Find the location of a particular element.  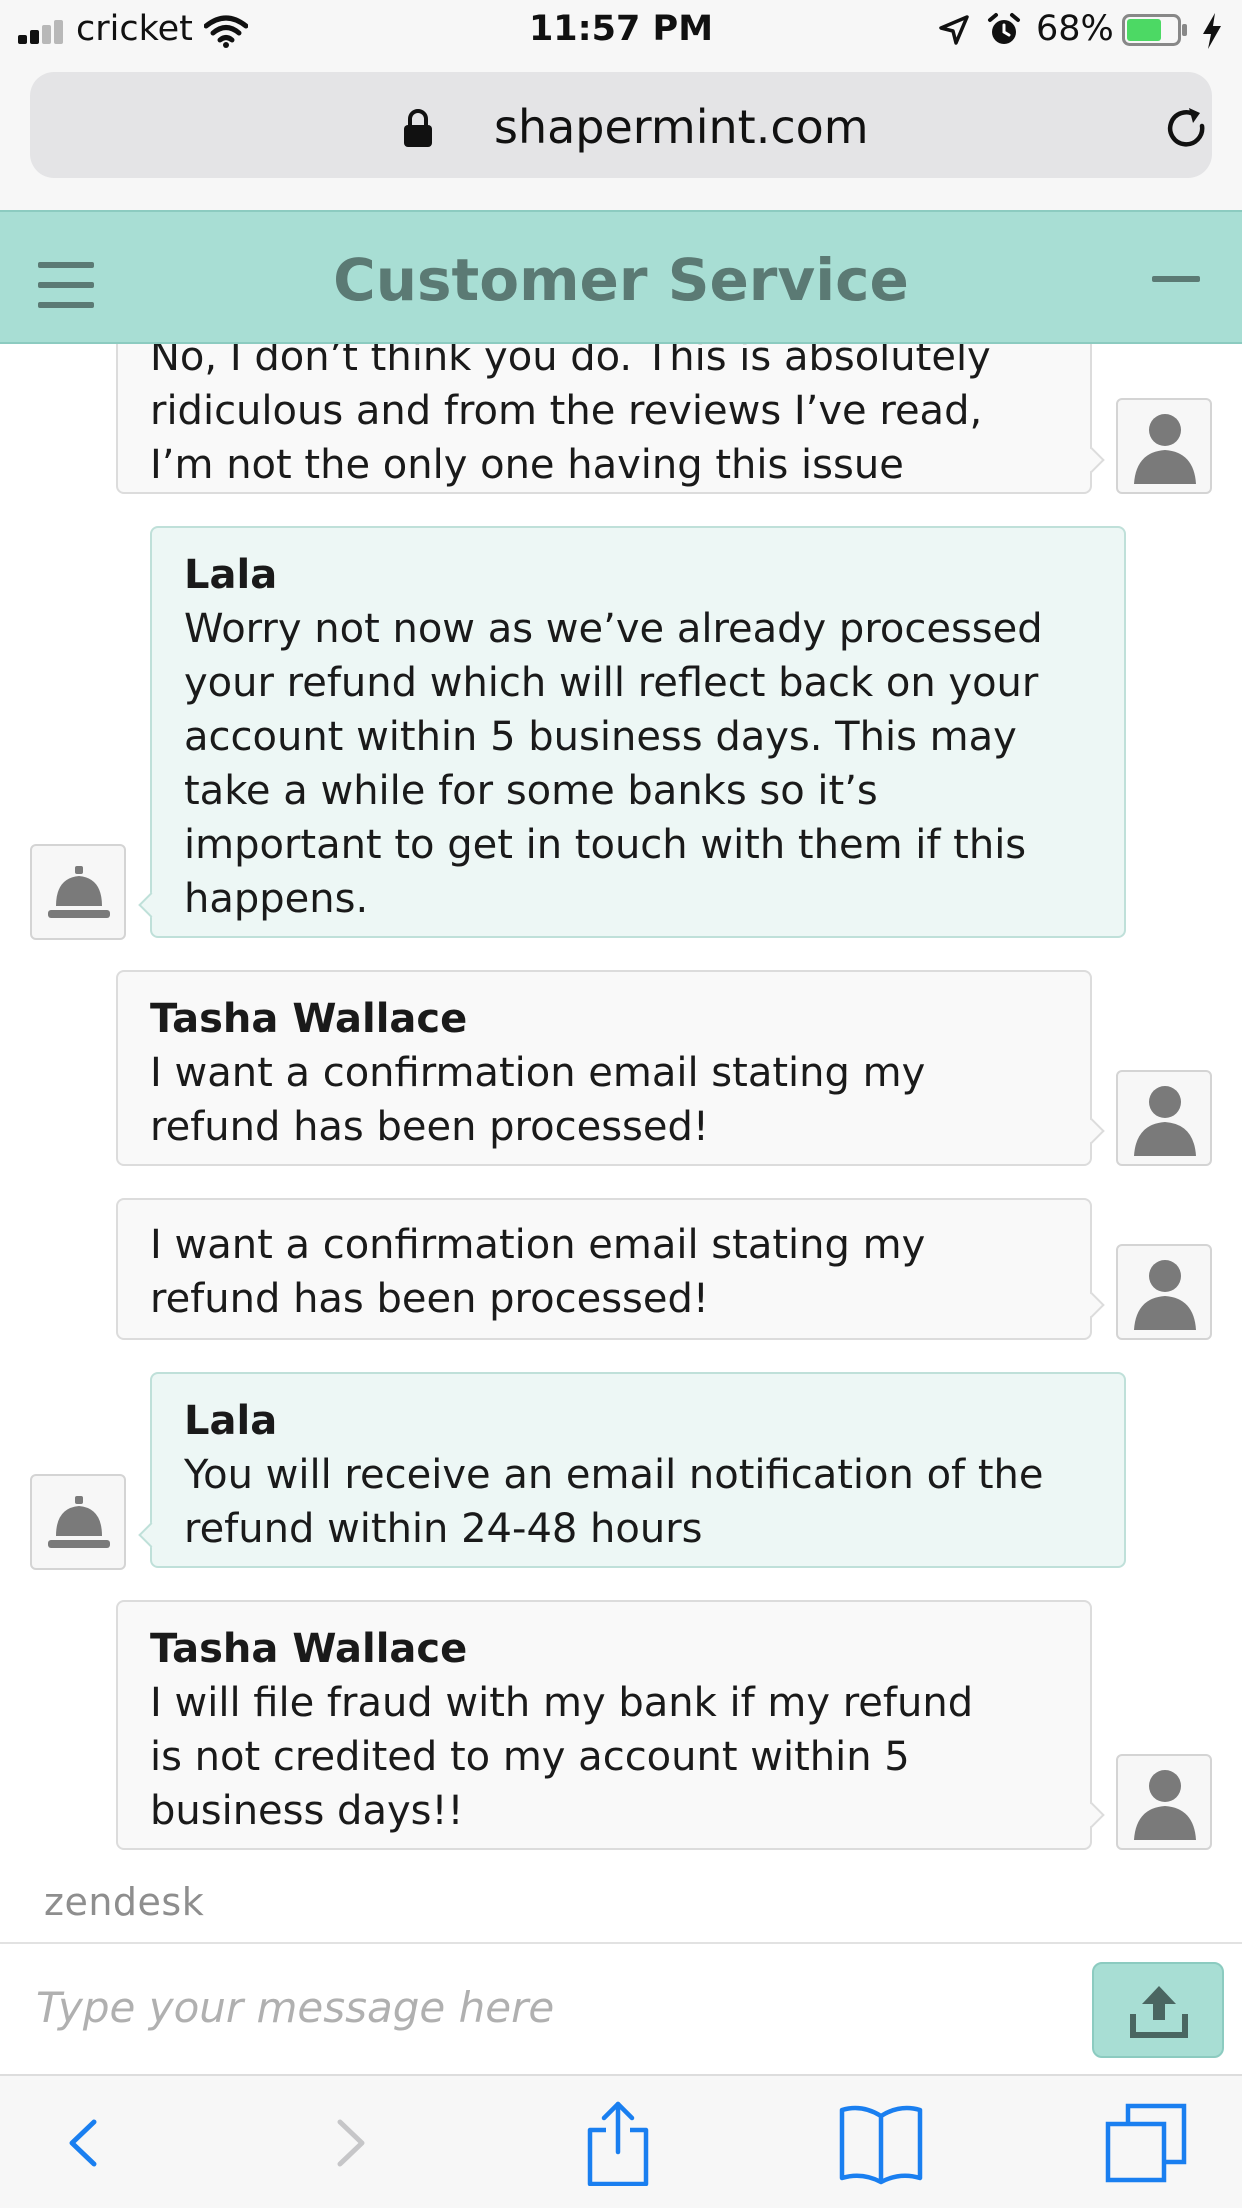

message-composer is located at coordinates (621, 2007).